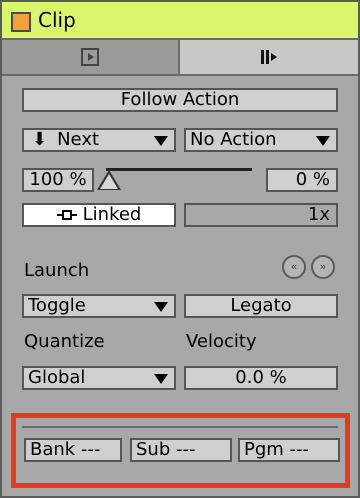  What do you see at coordinates (112, 214) in the screenshot?
I see `linked-label: Linked` at bounding box center [112, 214].